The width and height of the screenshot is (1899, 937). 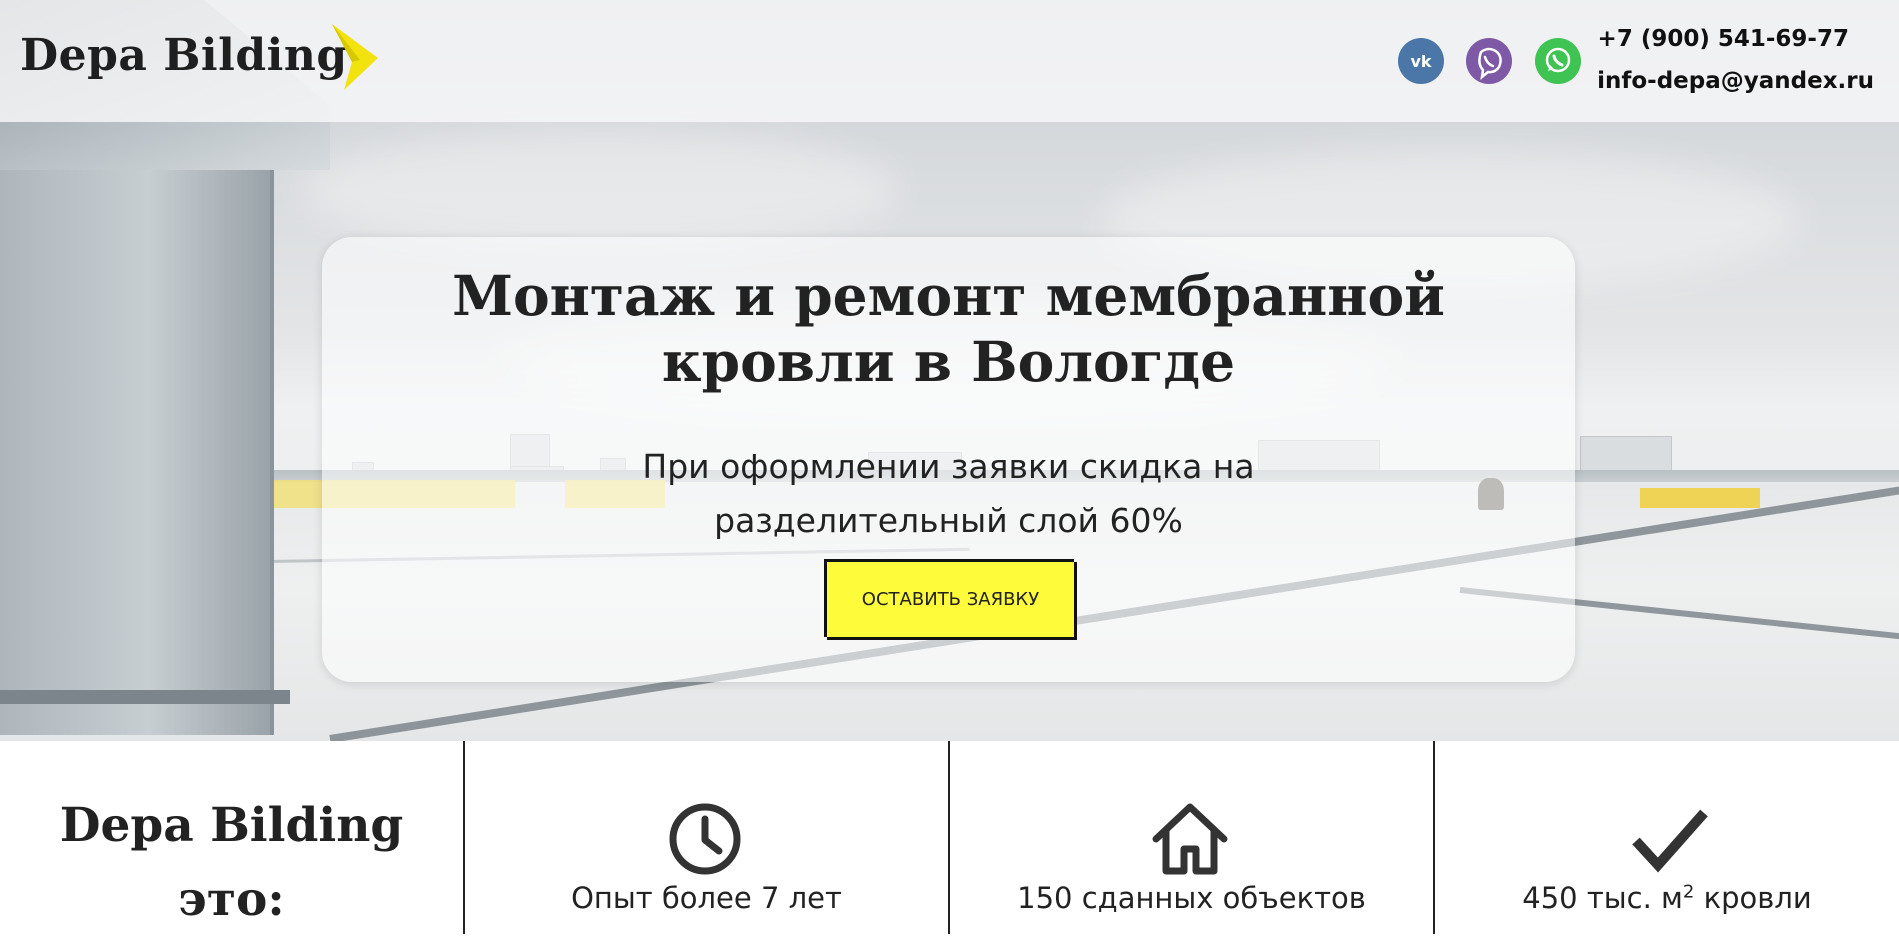 I want to click on stat-experience-label: Опыт более 7 лет, so click(x=706, y=898).